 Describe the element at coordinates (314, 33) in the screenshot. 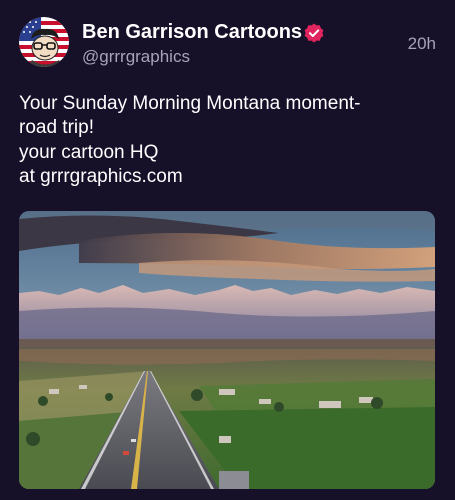

I see `verified-badge-icon` at that location.